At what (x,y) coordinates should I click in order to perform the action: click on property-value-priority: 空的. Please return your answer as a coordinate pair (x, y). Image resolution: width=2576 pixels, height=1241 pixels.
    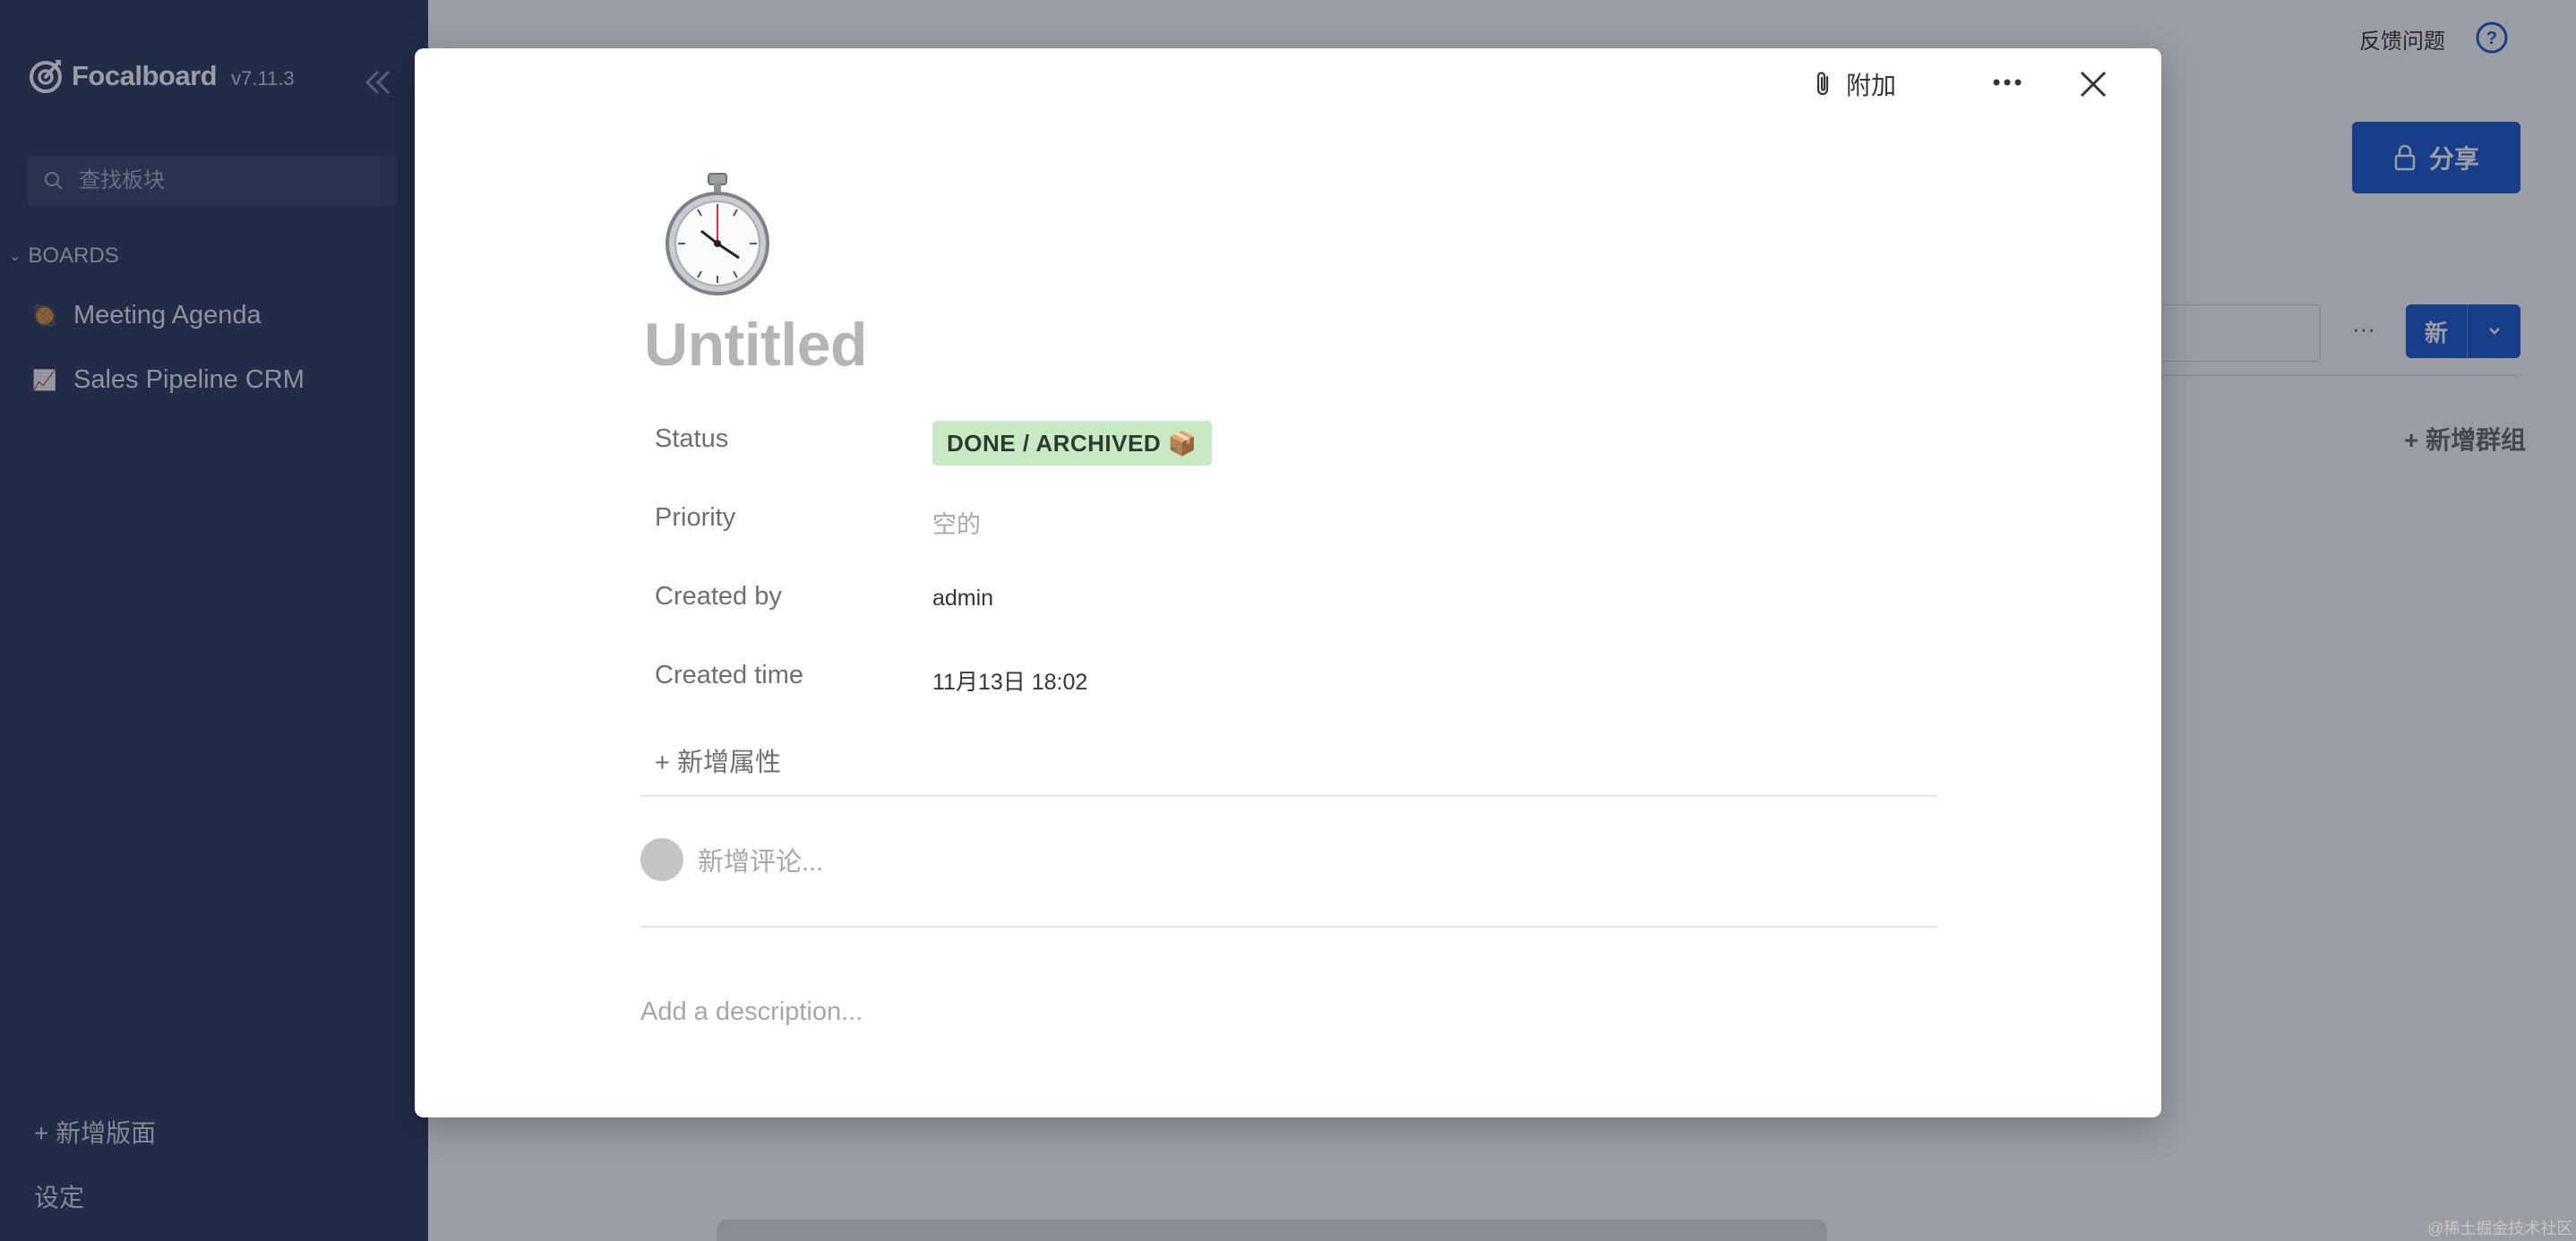
    Looking at the image, I should click on (956, 522).